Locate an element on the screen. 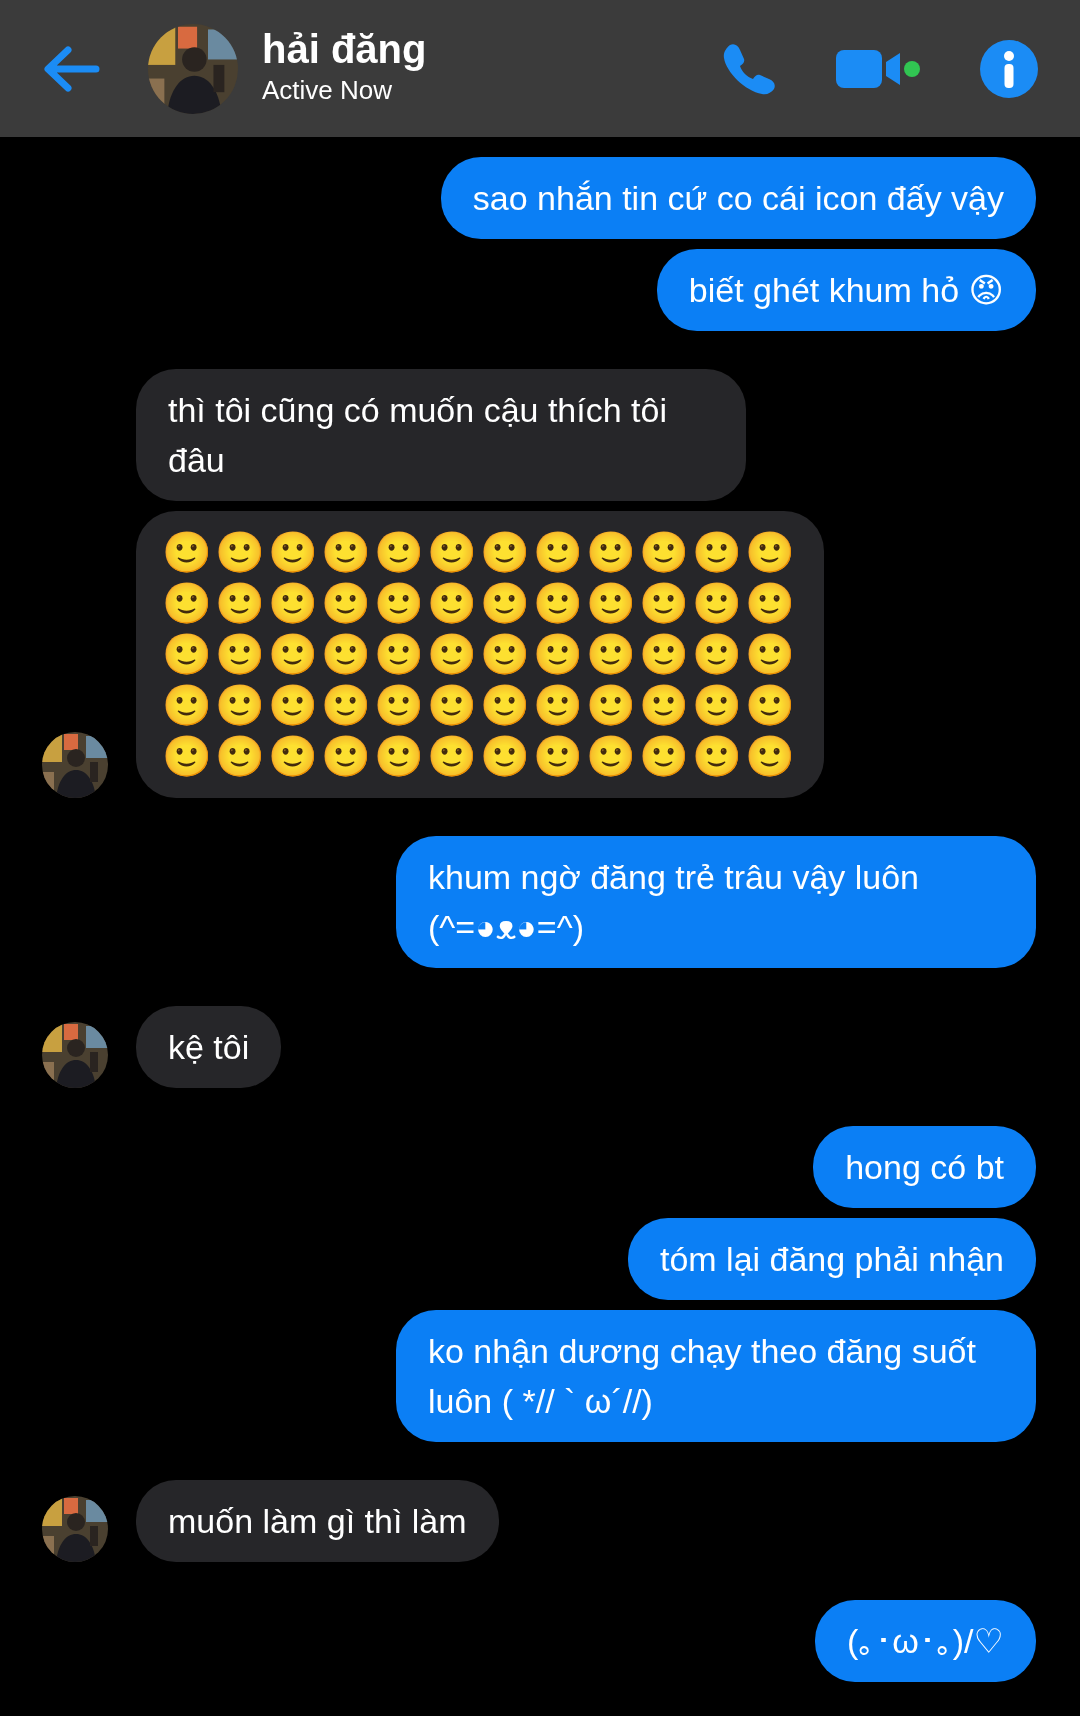 The image size is (1080, 1716). message-bubble: tóm lại đăng phải nhận is located at coordinates (831, 1259).